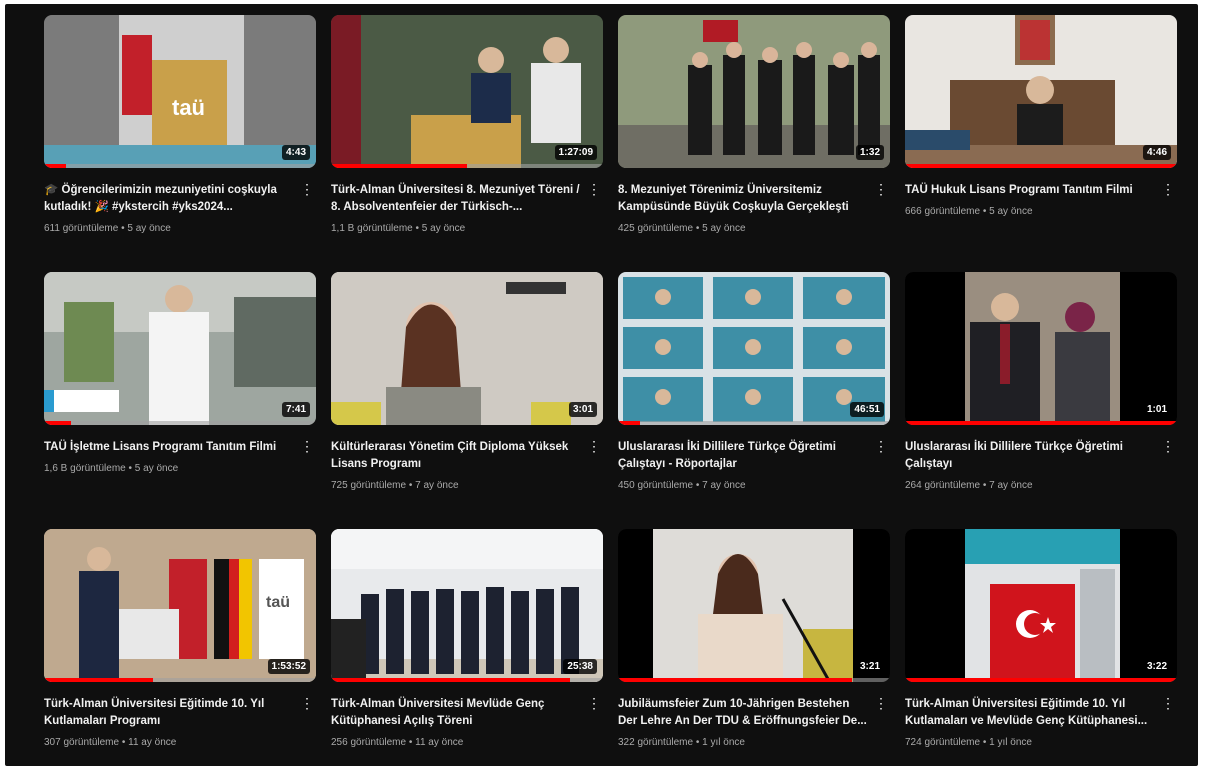  Describe the element at coordinates (1030, 211) in the screenshot. I see `video-stats: 666 görüntüleme • 5 ay önce` at that location.